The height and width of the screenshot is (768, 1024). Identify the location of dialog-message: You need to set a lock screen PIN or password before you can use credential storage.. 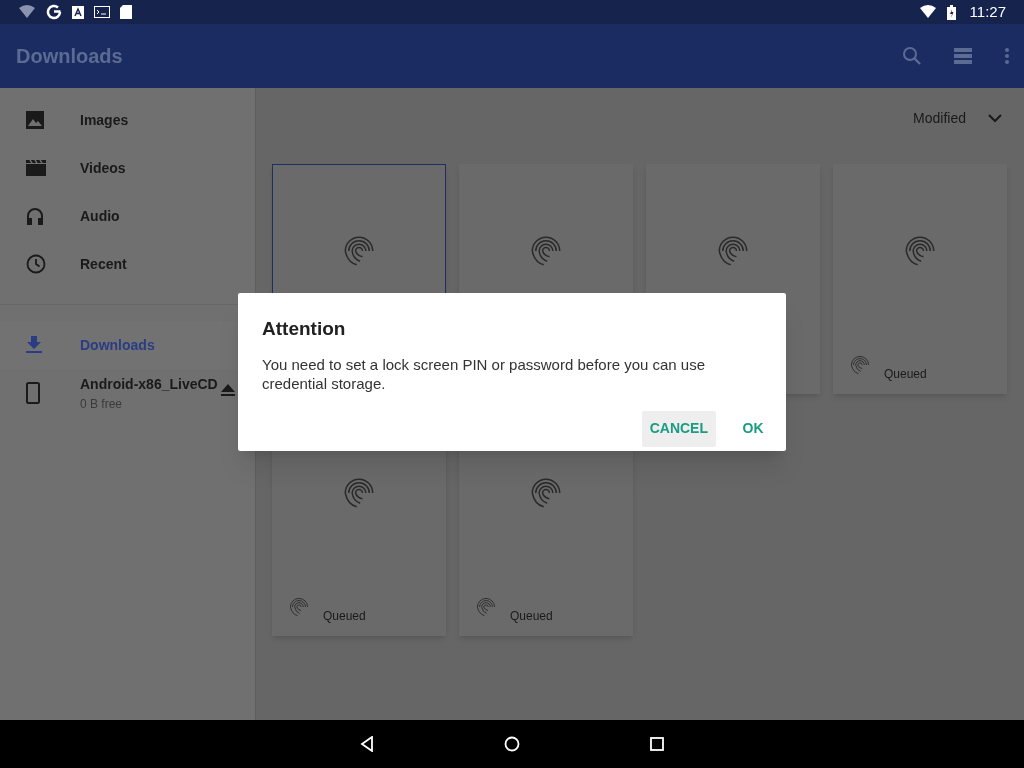
(484, 373).